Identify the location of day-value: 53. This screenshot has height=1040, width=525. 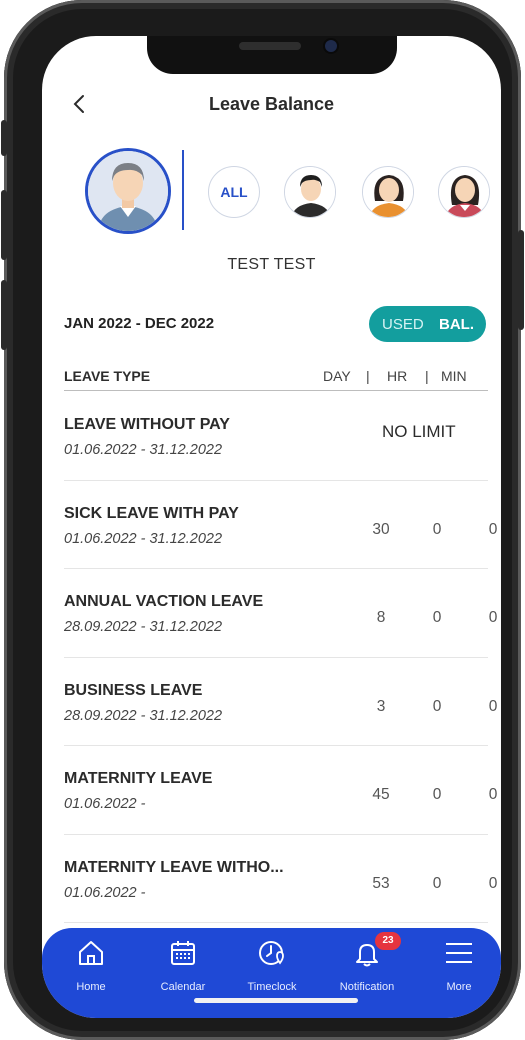
(381, 883).